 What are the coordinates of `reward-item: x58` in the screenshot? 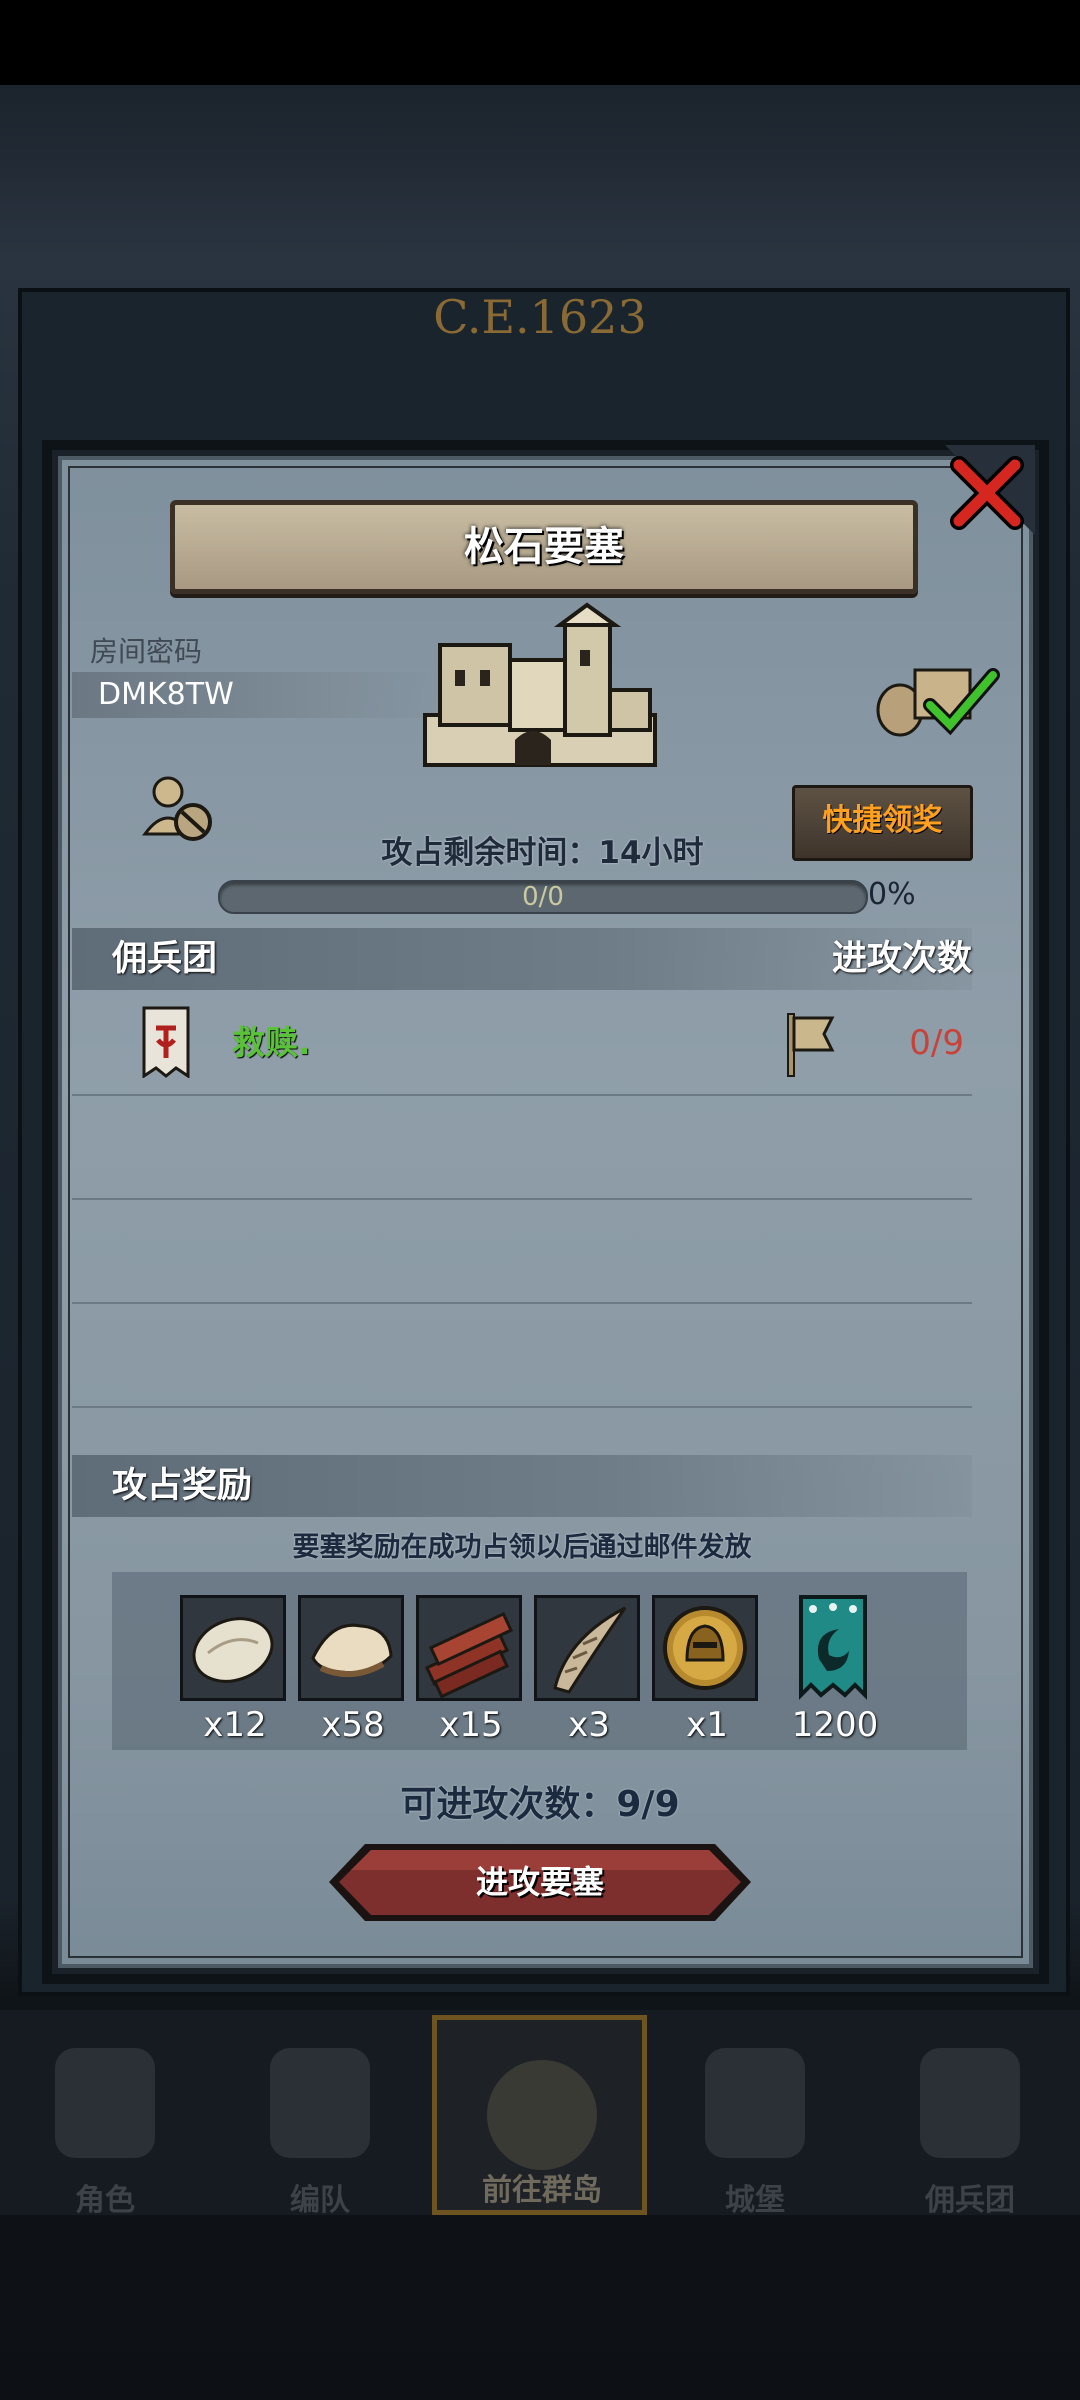 It's located at (353, 1670).